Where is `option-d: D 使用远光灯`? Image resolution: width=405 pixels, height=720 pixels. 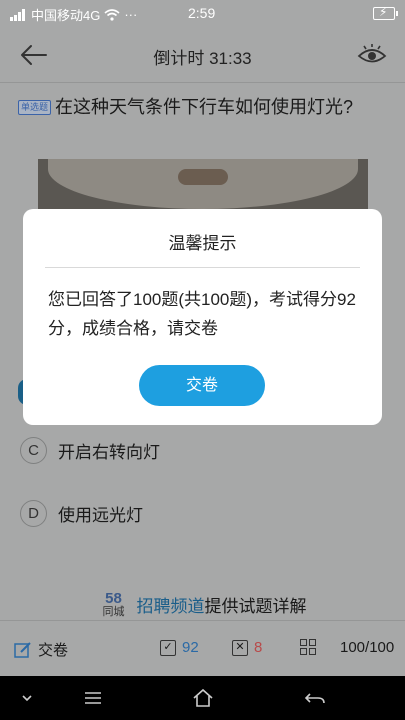
option-d: D 使用远光灯 is located at coordinates (81, 513).